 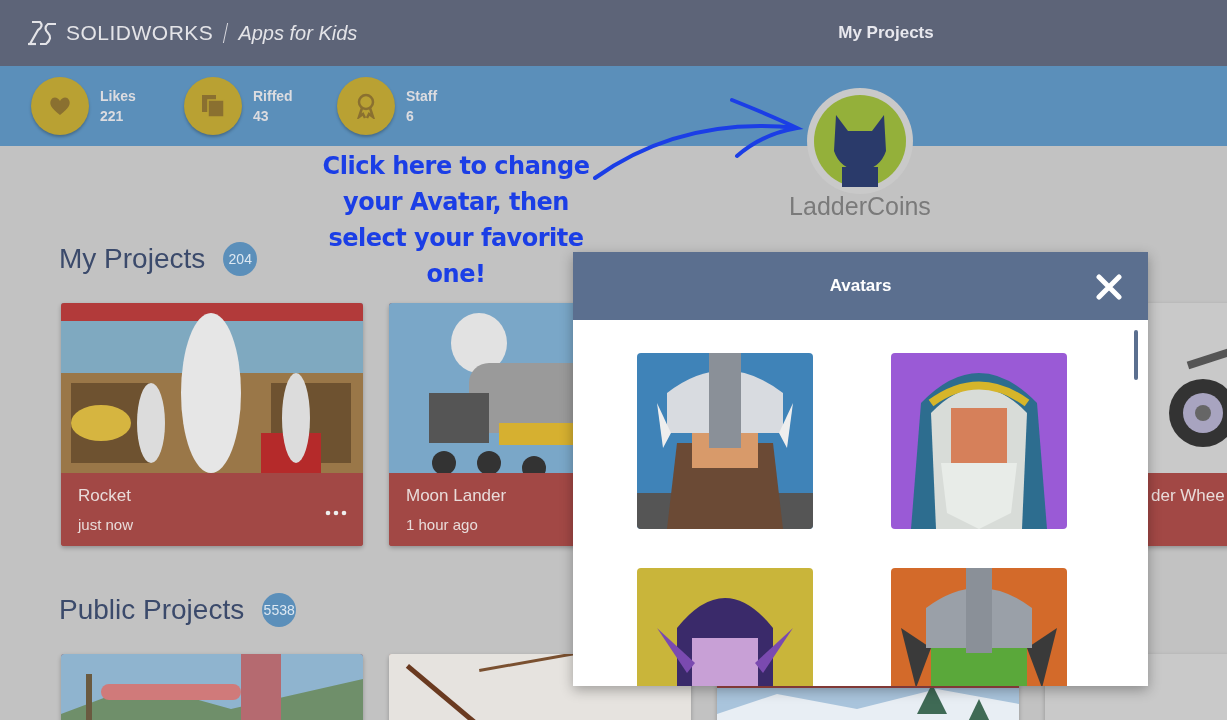 I want to click on award-icon, so click(x=366, y=106).